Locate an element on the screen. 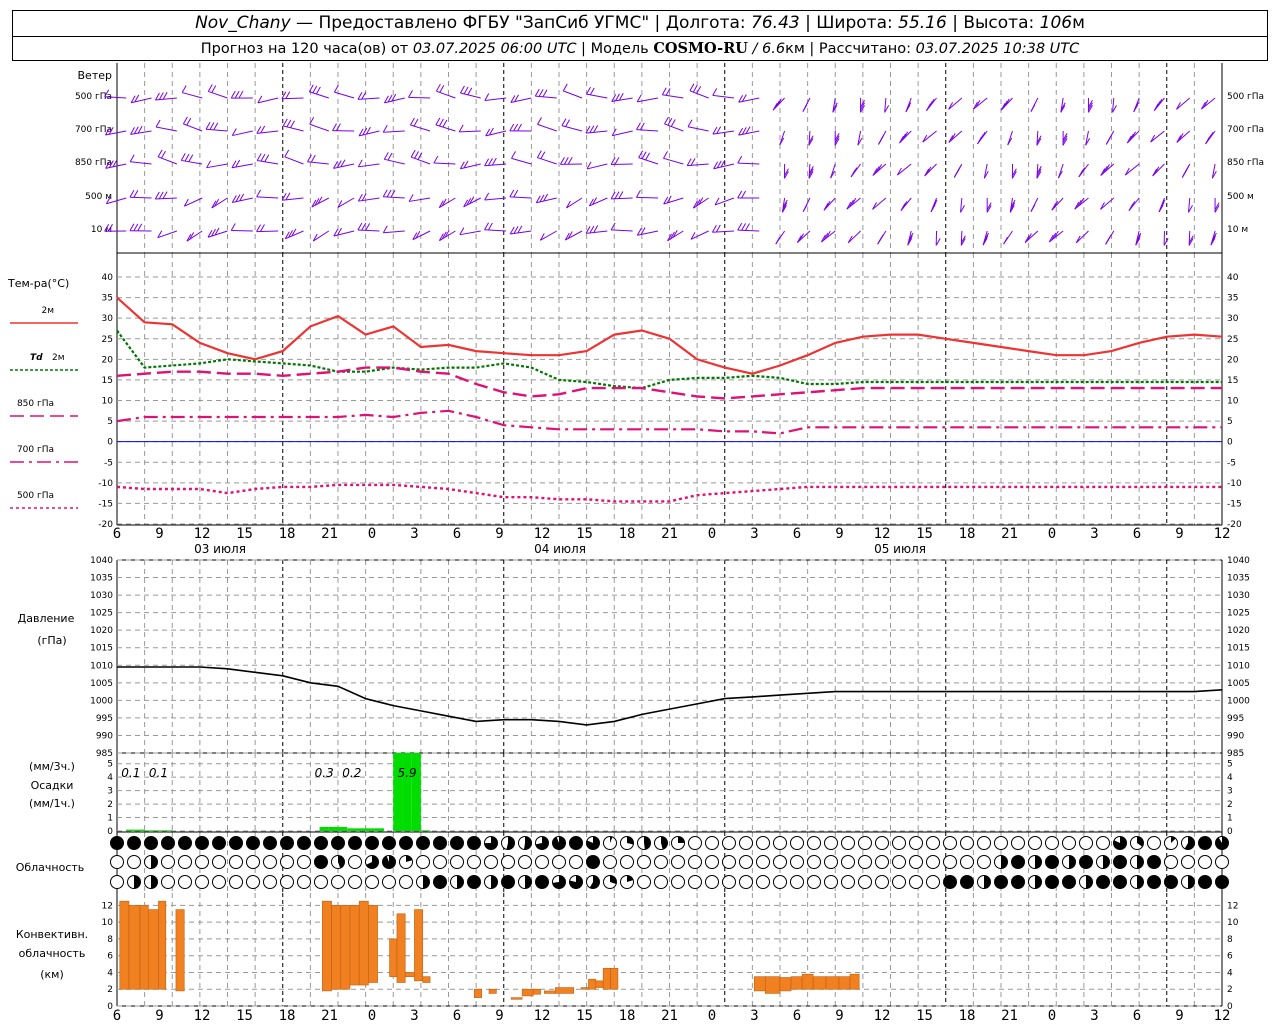 The height and width of the screenshot is (1024, 1280). pressure-ytick-right-10: 990 is located at coordinates (1235, 736).